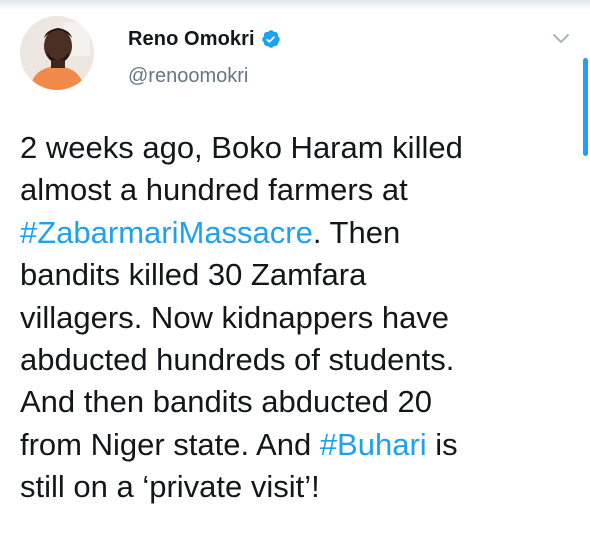  What do you see at coordinates (226, 402) in the screenshot?
I see `tweet-text-span: And then bandits abducted 20` at bounding box center [226, 402].